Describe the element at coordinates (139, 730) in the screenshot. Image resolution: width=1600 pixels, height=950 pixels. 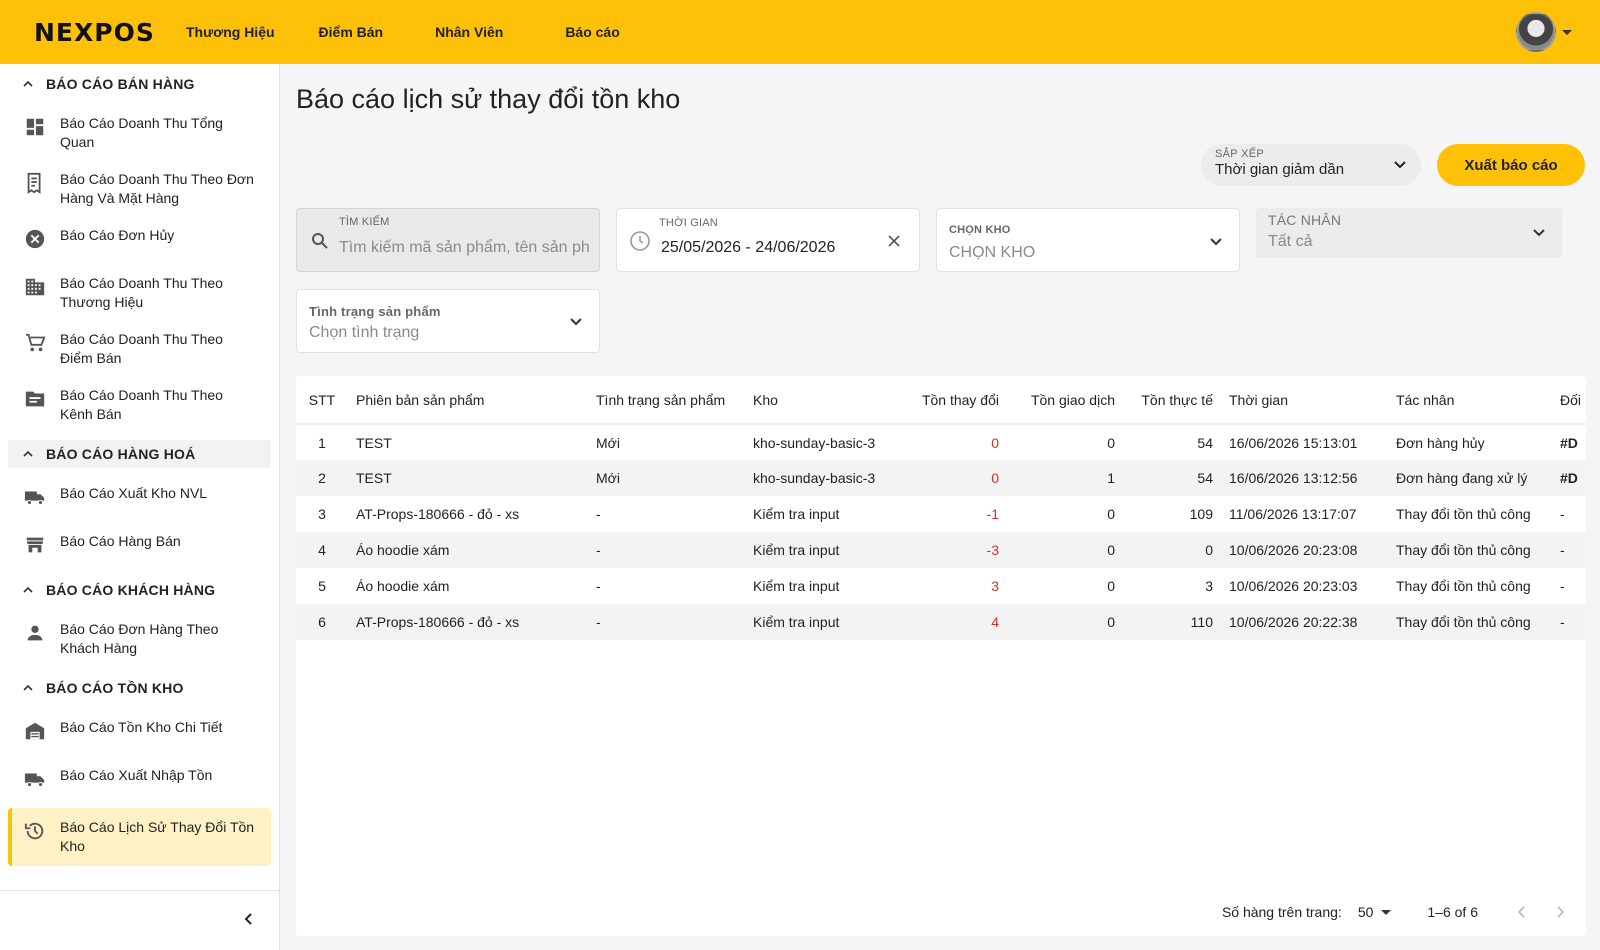
I see `sidebar-item-inventory-detail: Báo Cáo Tồn Kho Chi Tiết` at that location.